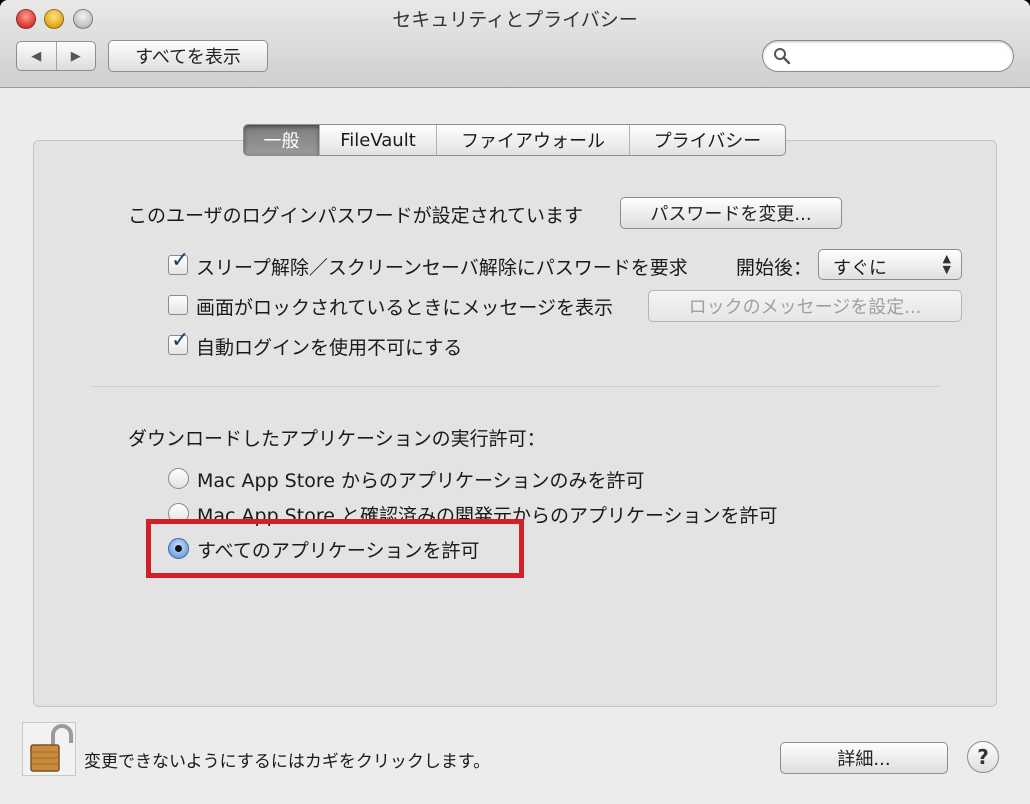 Image resolution: width=1030 pixels, height=804 pixels. What do you see at coordinates (405, 308) in the screenshot?
I see `lock-message-label: 画面がロックされているときにメッセージを表示` at bounding box center [405, 308].